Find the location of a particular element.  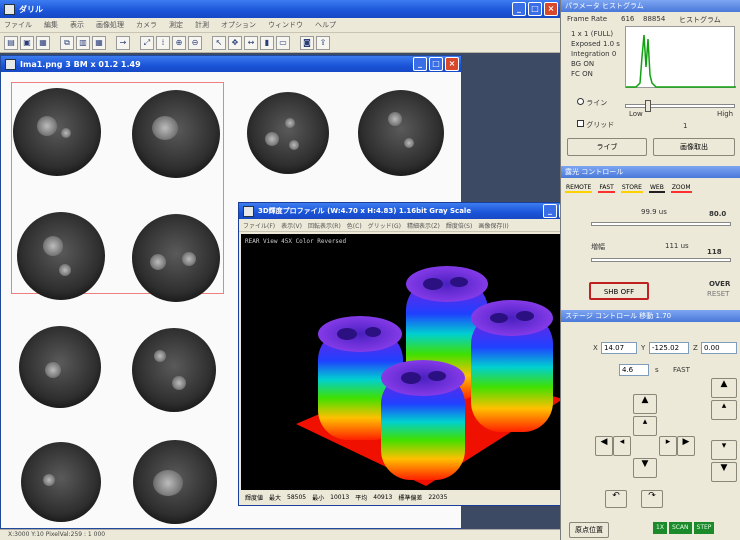

level-slider is located at coordinates (680, 106).